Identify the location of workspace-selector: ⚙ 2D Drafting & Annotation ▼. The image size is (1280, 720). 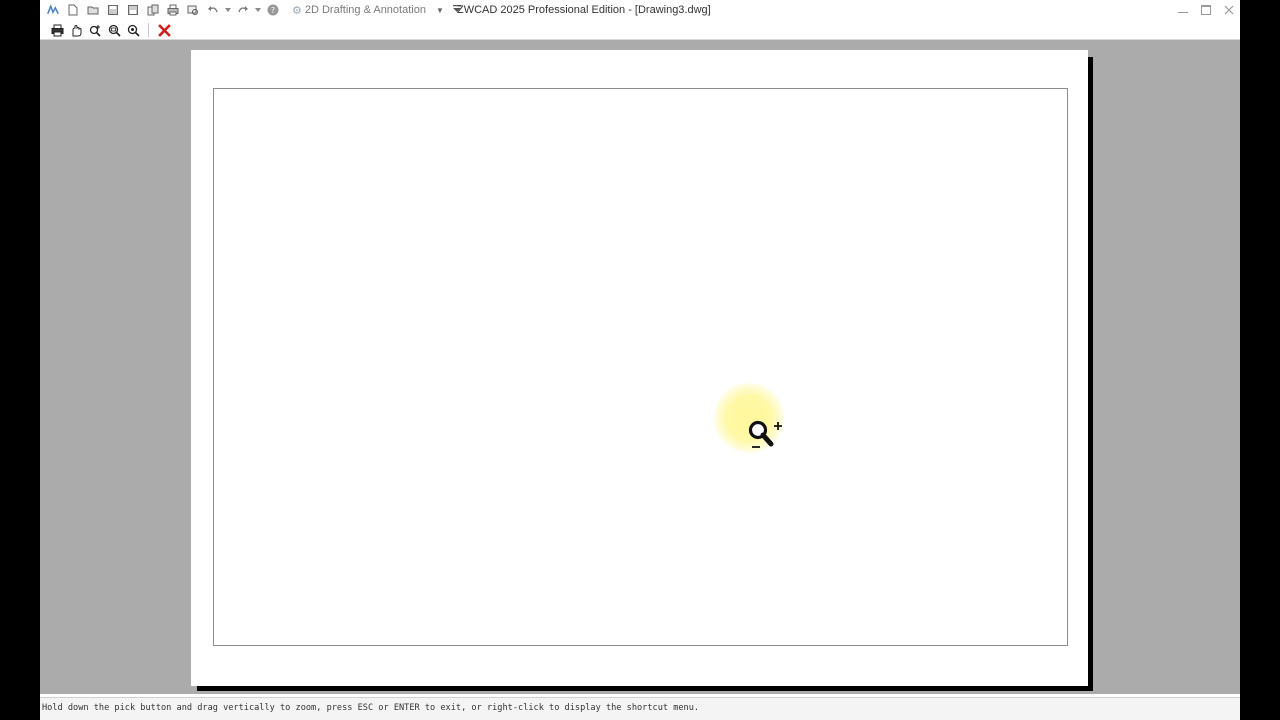
(368, 10).